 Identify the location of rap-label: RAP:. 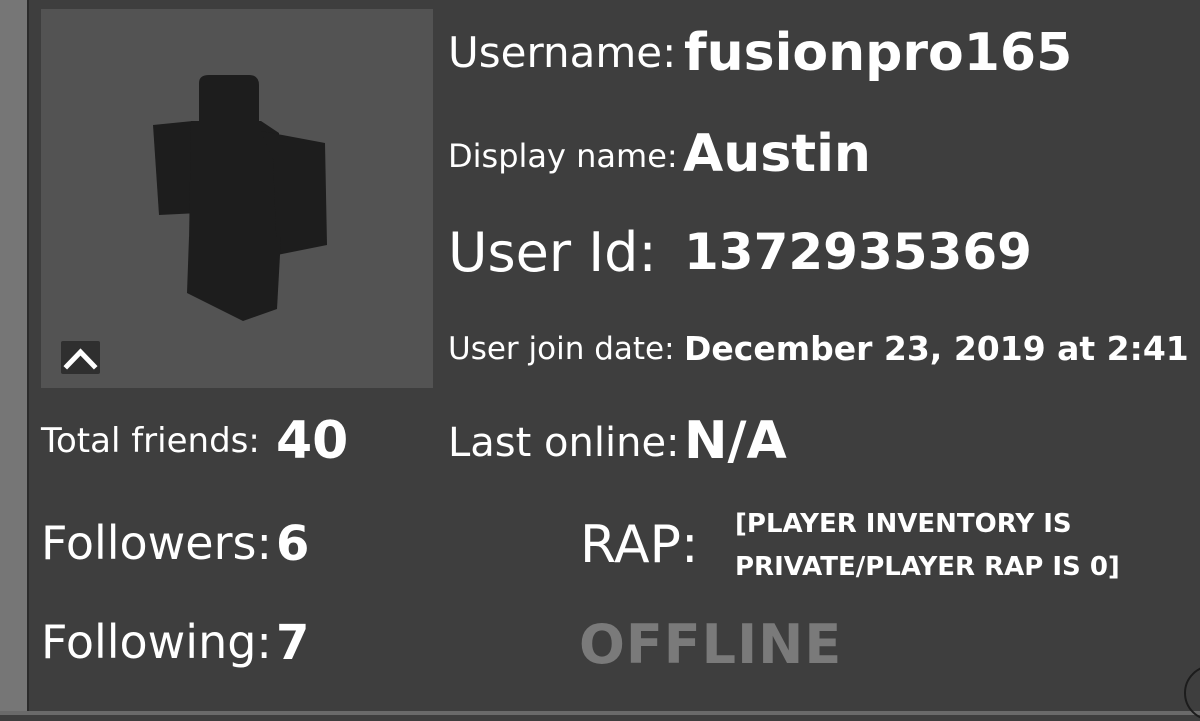
(639, 545).